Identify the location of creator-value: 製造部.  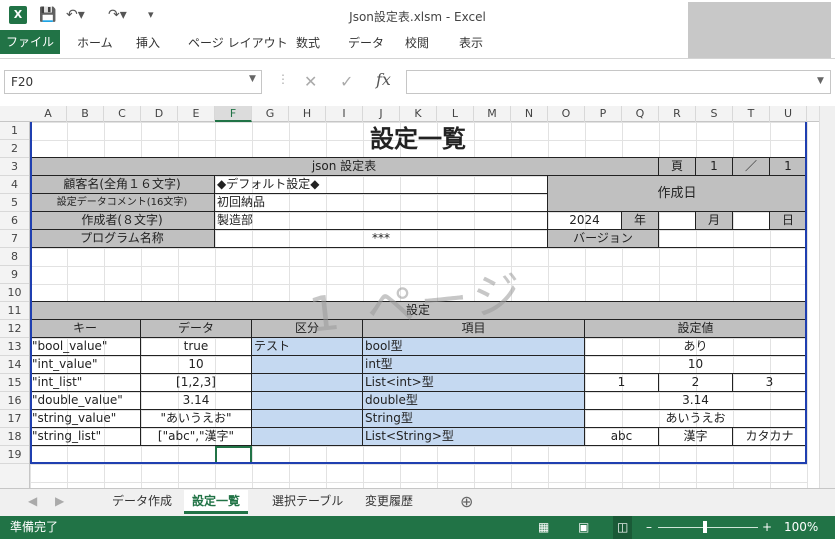
(381, 221).